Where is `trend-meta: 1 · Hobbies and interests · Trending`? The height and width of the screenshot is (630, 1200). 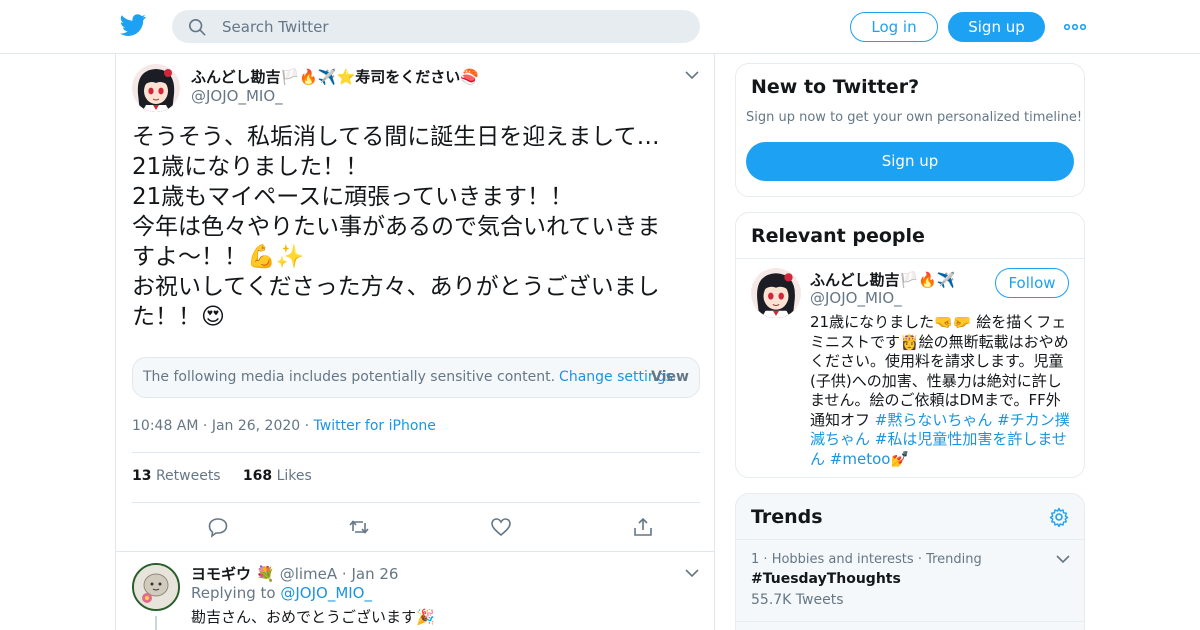
trend-meta: 1 · Hobbies and interests · Trending is located at coordinates (866, 559).